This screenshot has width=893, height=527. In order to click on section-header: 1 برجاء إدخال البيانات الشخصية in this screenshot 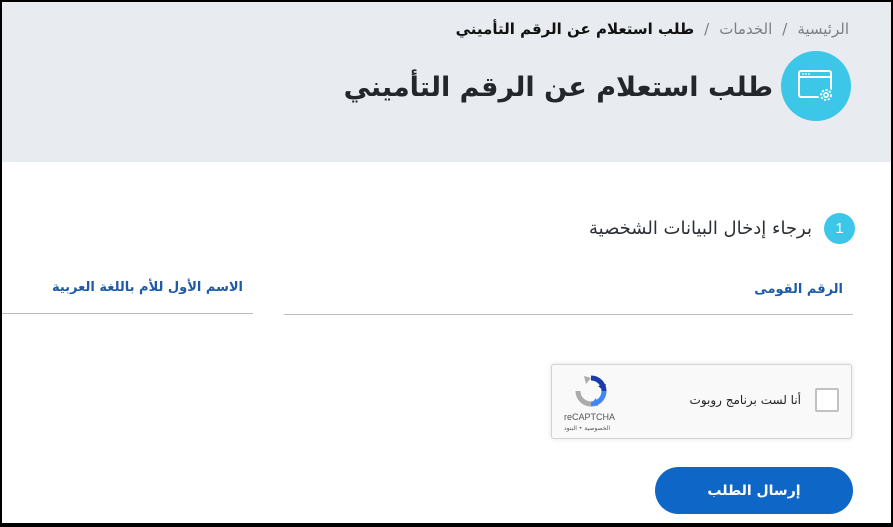, I will do `click(722, 228)`.